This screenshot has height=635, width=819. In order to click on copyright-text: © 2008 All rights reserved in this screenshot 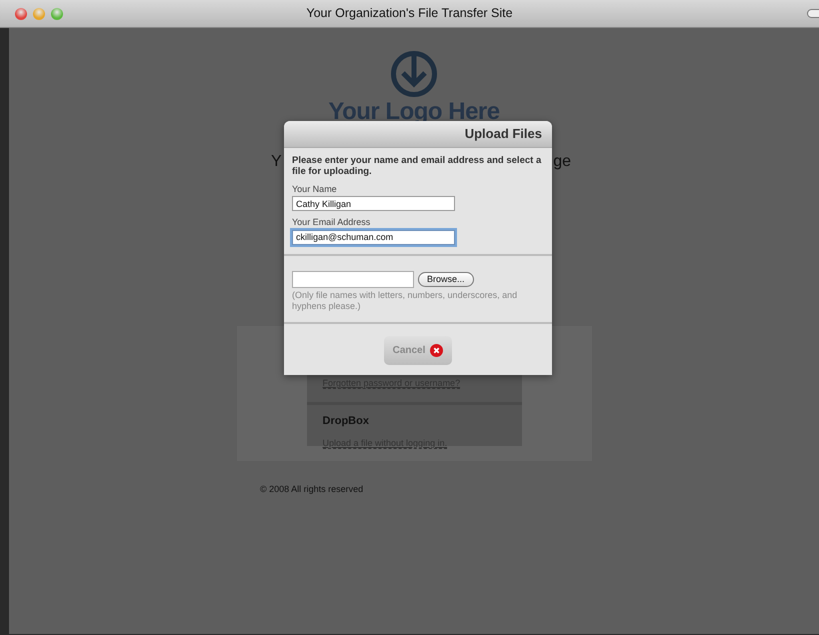, I will do `click(312, 489)`.